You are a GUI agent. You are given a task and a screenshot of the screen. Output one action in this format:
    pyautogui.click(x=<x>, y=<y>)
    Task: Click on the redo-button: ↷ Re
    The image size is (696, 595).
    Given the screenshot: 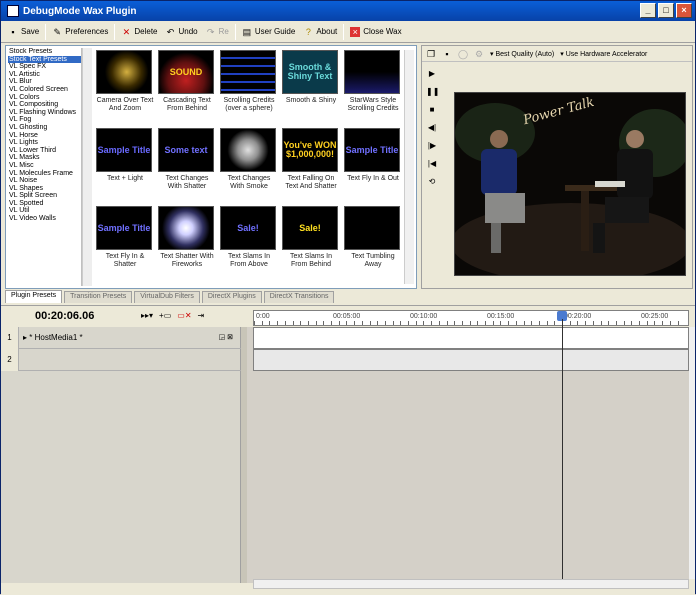 What is the action you would take?
    pyautogui.click(x=217, y=32)
    